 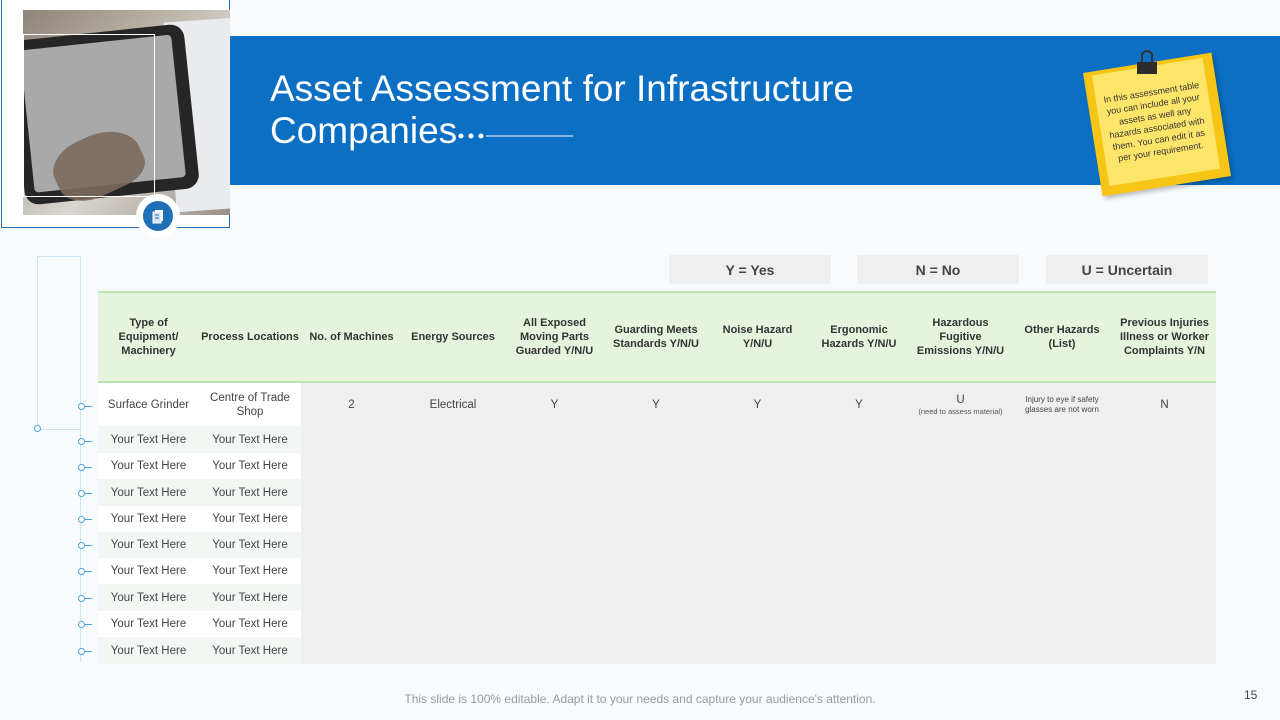 I want to click on rail-dot, so click(x=37, y=428).